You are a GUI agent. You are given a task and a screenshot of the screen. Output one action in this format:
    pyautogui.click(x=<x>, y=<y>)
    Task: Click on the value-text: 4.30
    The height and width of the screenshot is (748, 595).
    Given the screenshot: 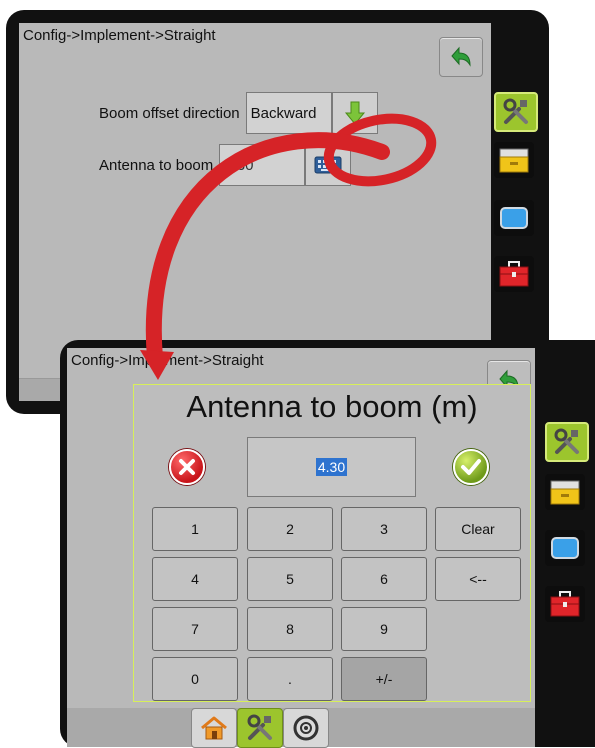 What is the action you would take?
    pyautogui.click(x=331, y=467)
    